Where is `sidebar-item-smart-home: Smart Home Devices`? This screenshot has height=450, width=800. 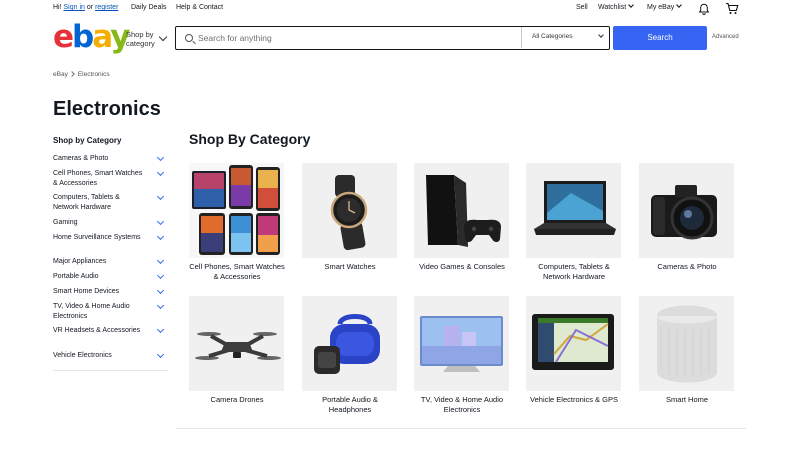 sidebar-item-smart-home: Smart Home Devices is located at coordinates (110, 291).